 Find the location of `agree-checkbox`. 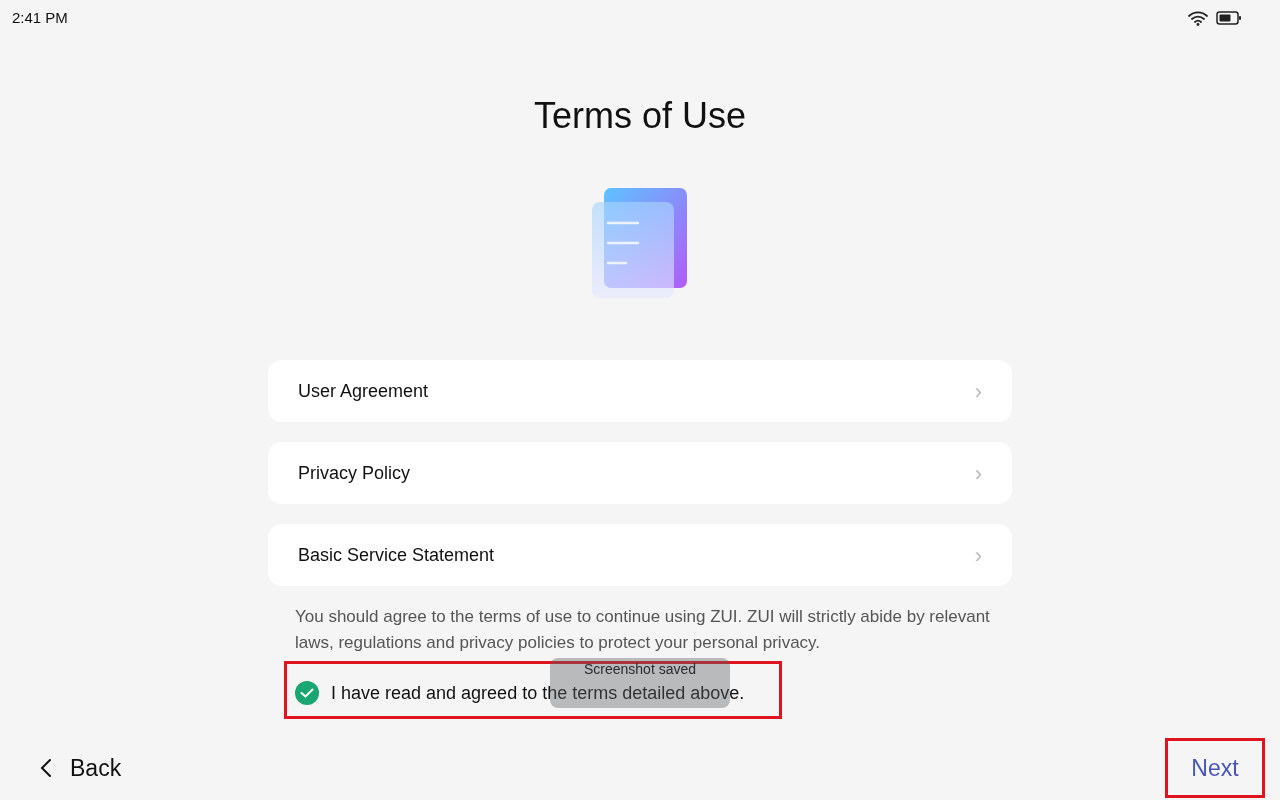

agree-checkbox is located at coordinates (307, 693).